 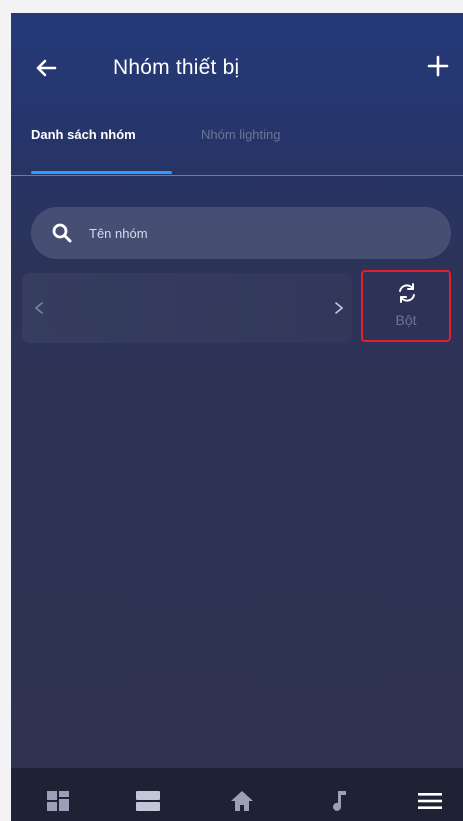 I want to click on back-button, so click(x=46, y=68).